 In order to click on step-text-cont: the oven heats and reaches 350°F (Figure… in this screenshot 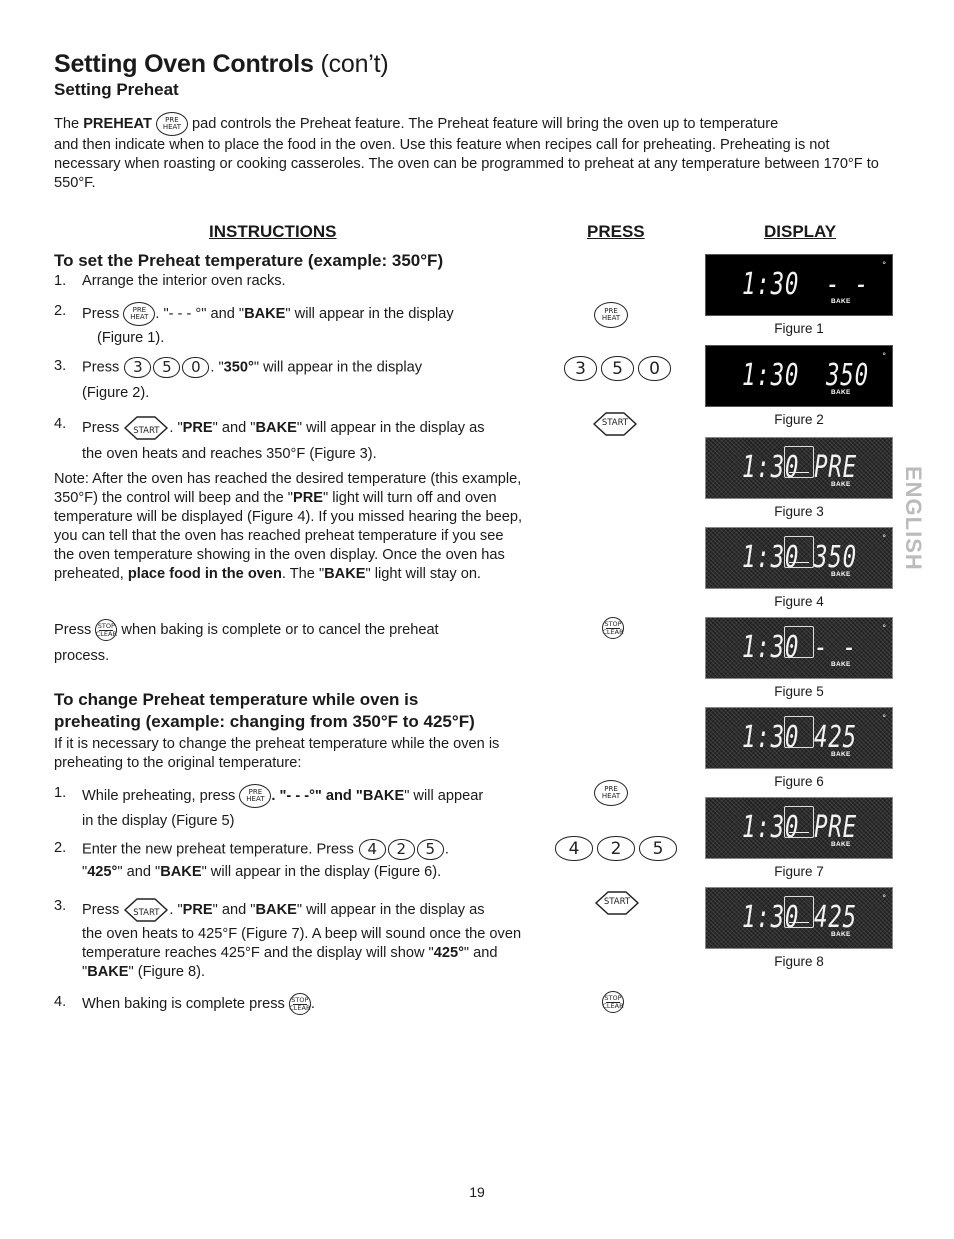, I will do `click(229, 454)`.